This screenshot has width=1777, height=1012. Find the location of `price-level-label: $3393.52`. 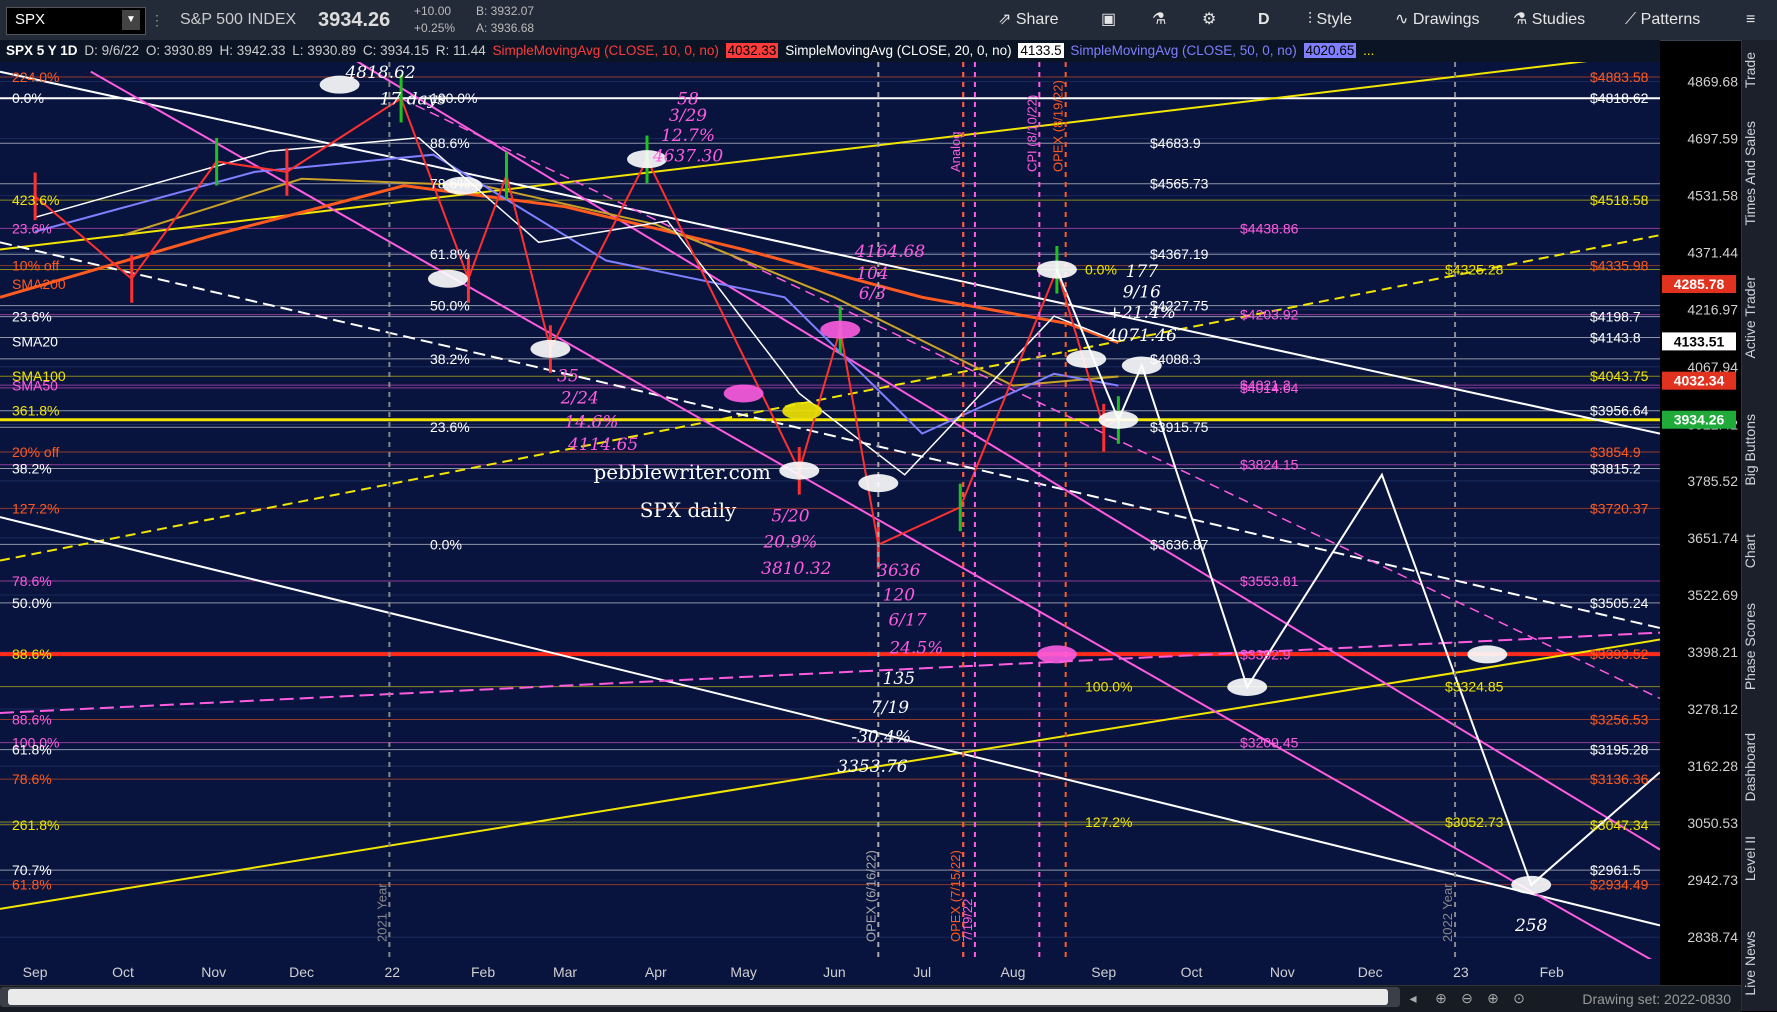

price-level-label: $3393.52 is located at coordinates (1619, 654).